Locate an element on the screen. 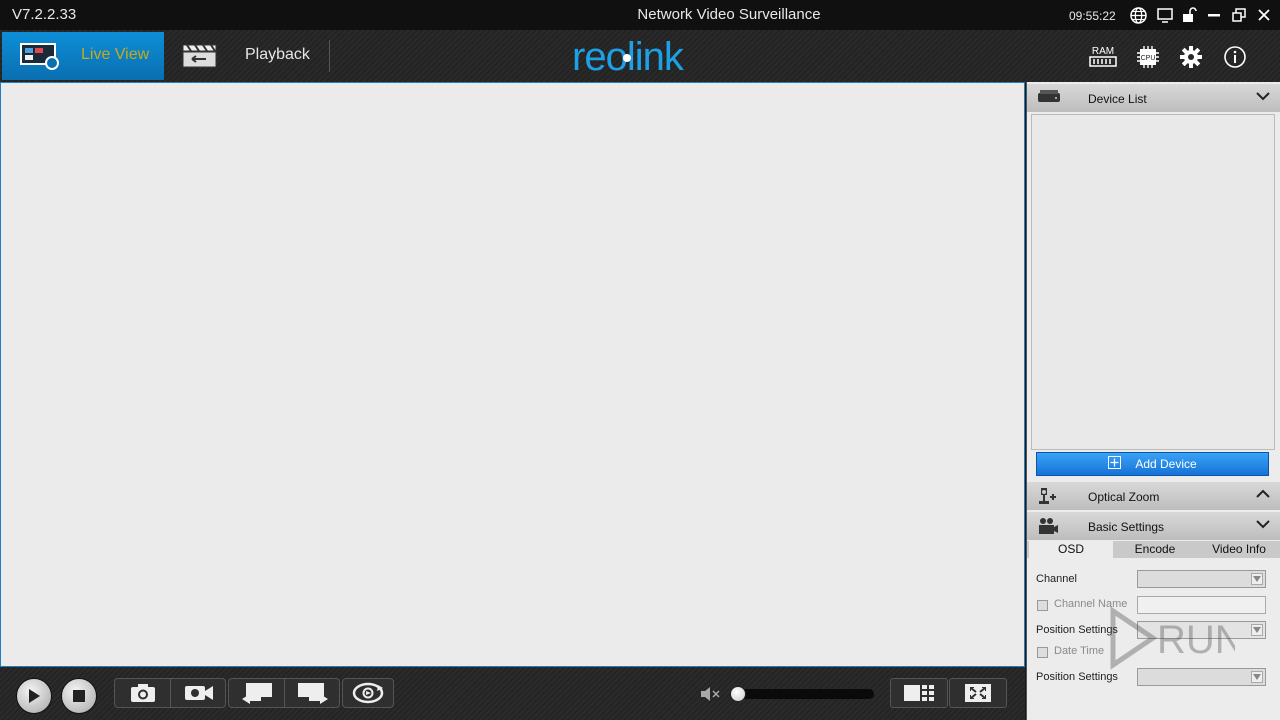  snapshot-button is located at coordinates (143, 693).